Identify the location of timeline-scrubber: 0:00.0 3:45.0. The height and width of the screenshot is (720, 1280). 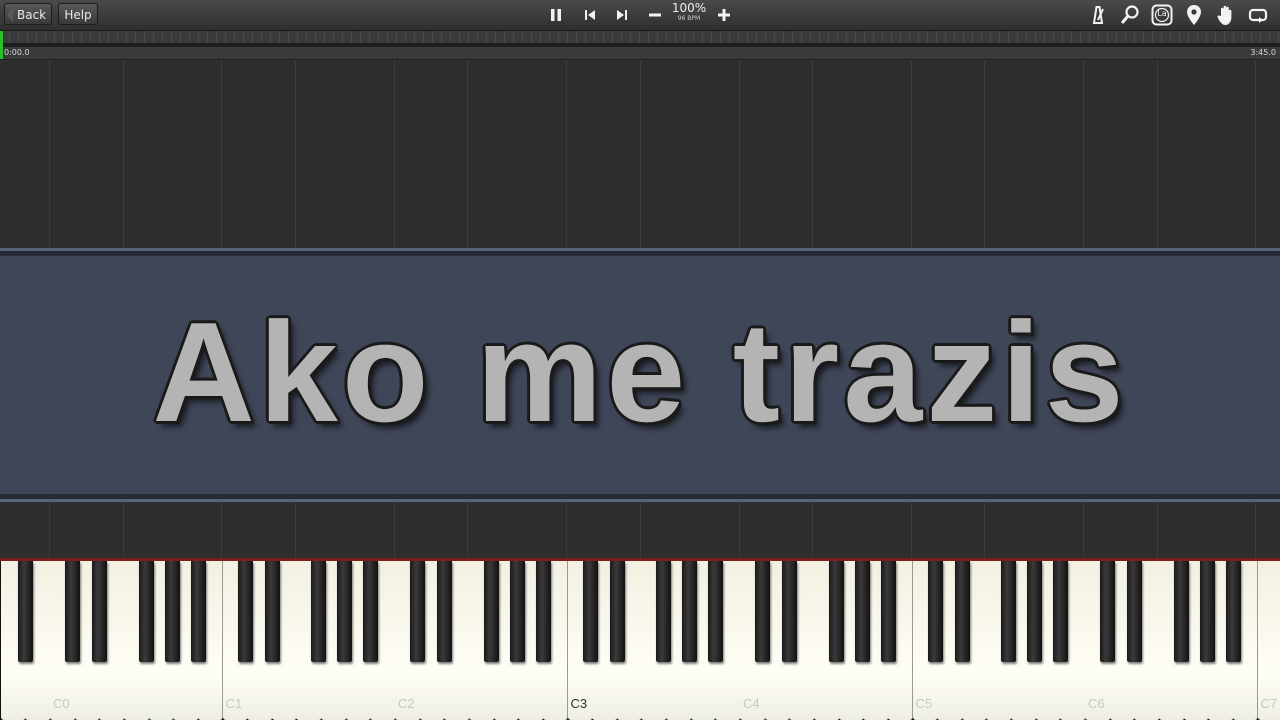
(640, 45).